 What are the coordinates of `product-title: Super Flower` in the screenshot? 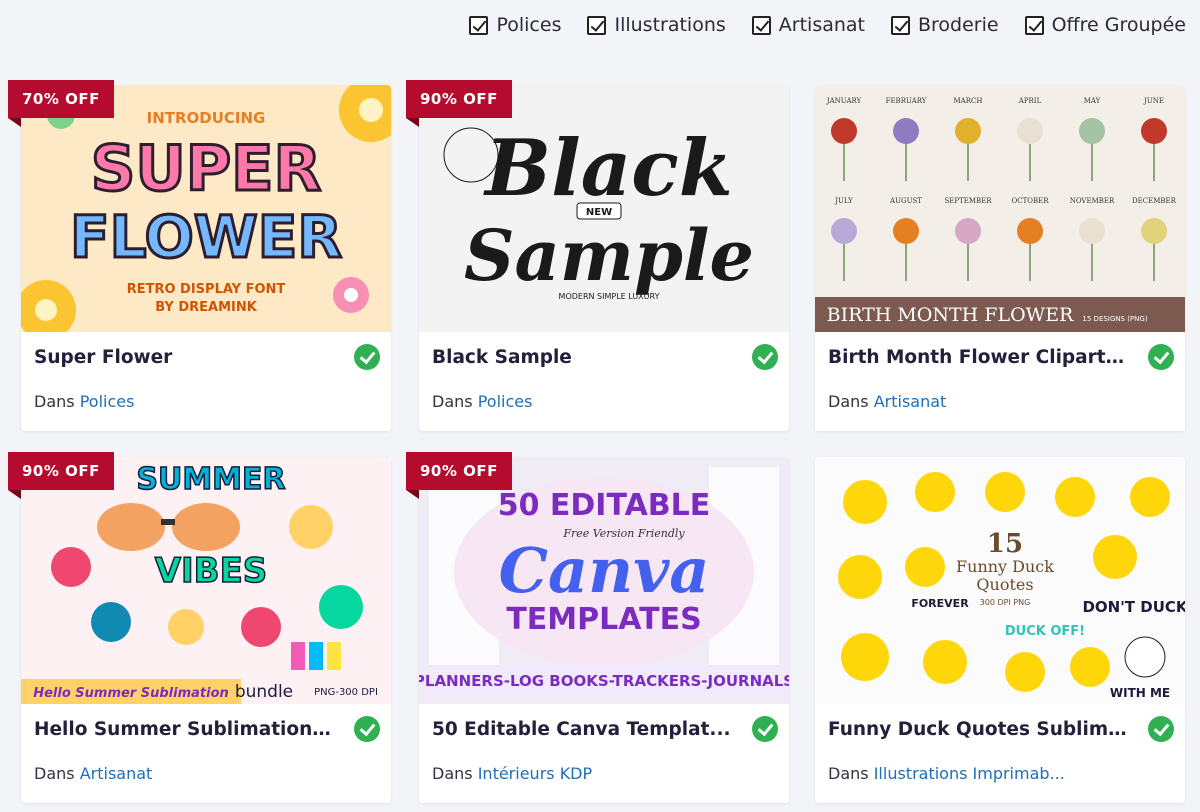 It's located at (184, 357).